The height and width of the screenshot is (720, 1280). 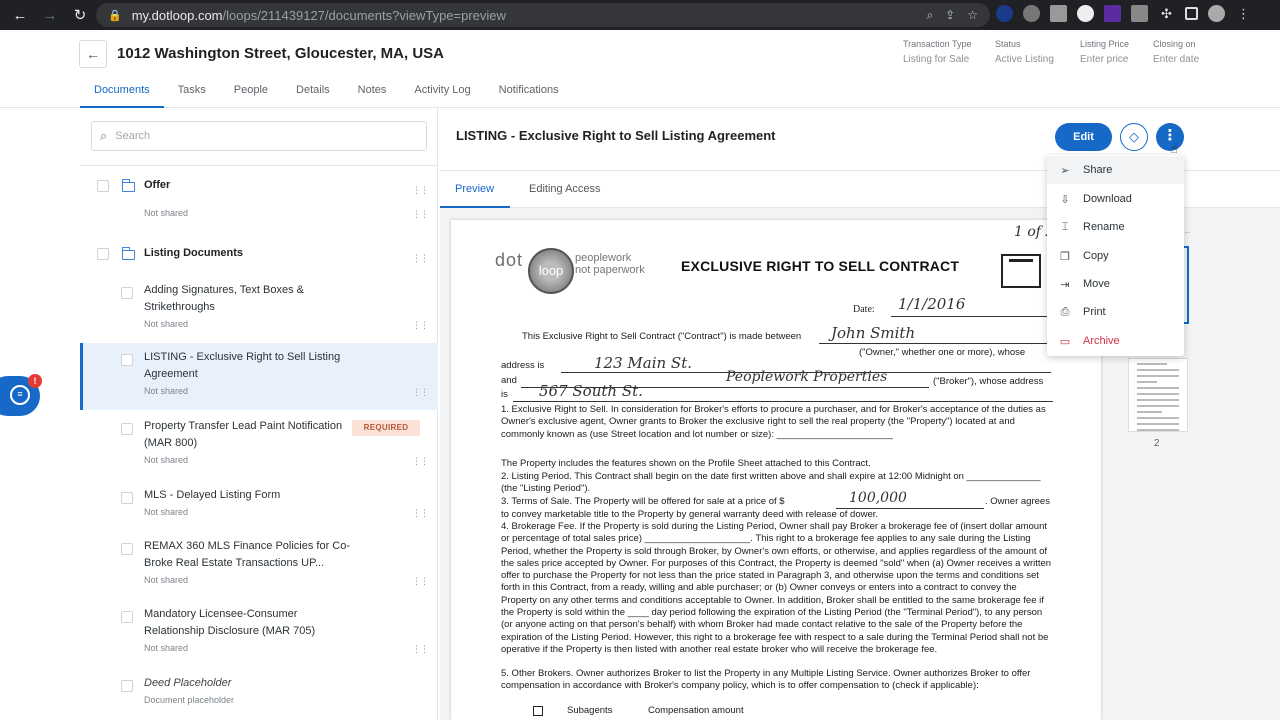 I want to click on meta-closing-on: Closing on Enter date, so click(x=1176, y=52).